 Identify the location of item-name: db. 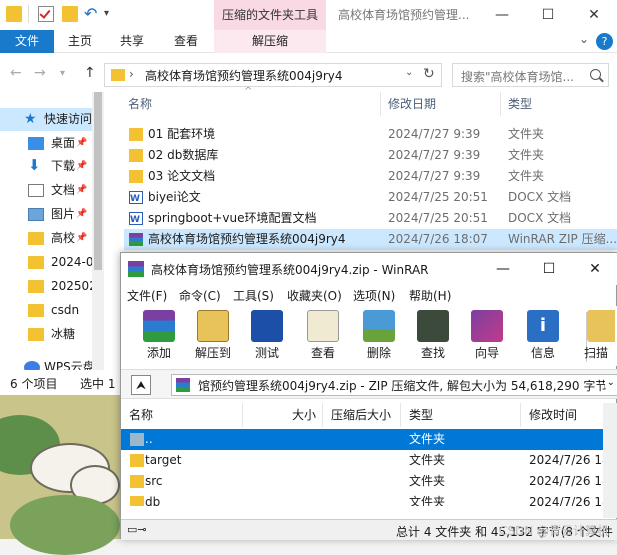
(153, 500).